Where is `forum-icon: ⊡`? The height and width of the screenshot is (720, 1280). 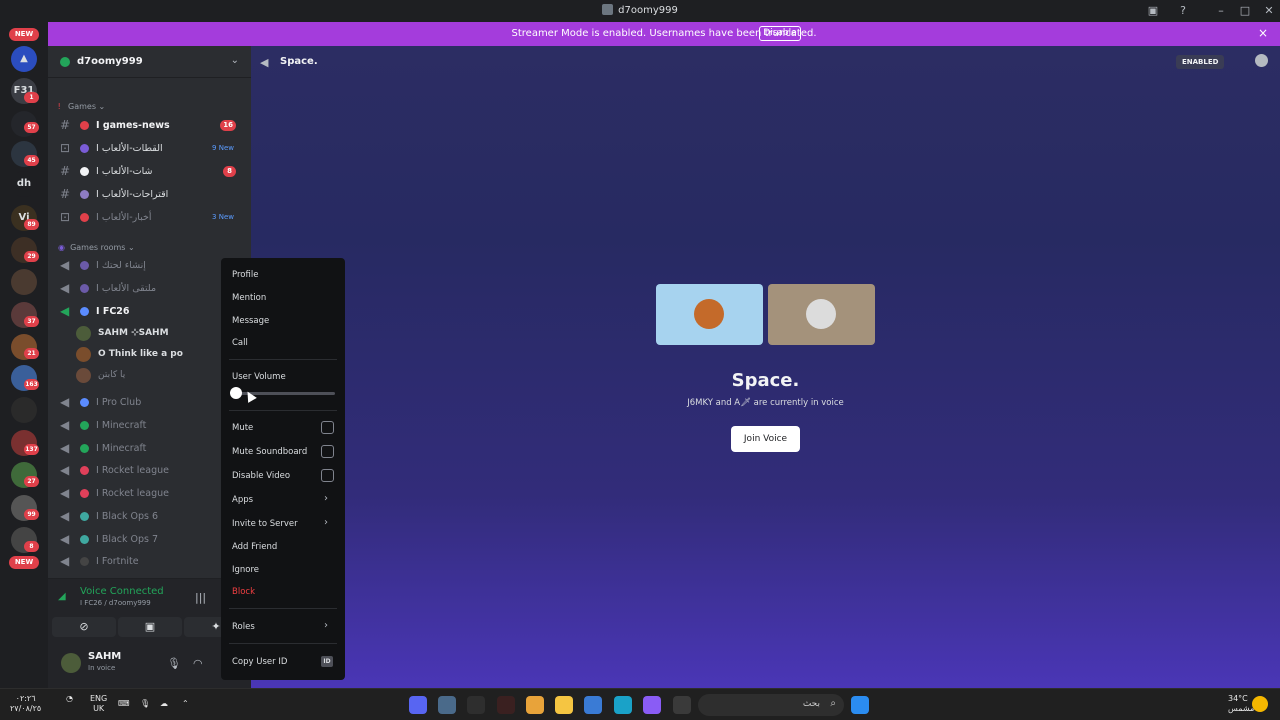 forum-icon: ⊡ is located at coordinates (65, 217).